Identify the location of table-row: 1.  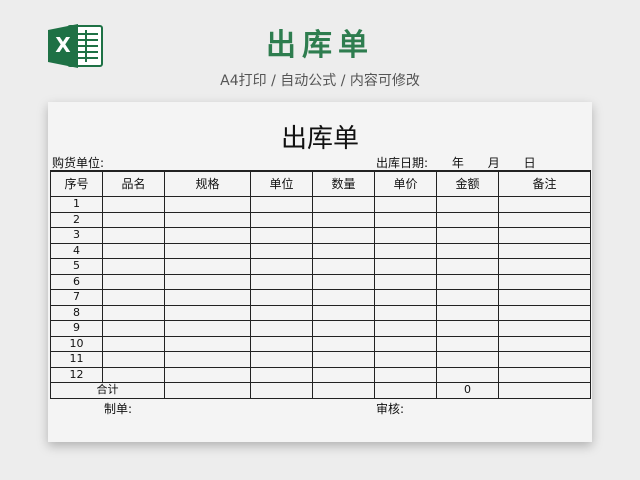
(320, 204).